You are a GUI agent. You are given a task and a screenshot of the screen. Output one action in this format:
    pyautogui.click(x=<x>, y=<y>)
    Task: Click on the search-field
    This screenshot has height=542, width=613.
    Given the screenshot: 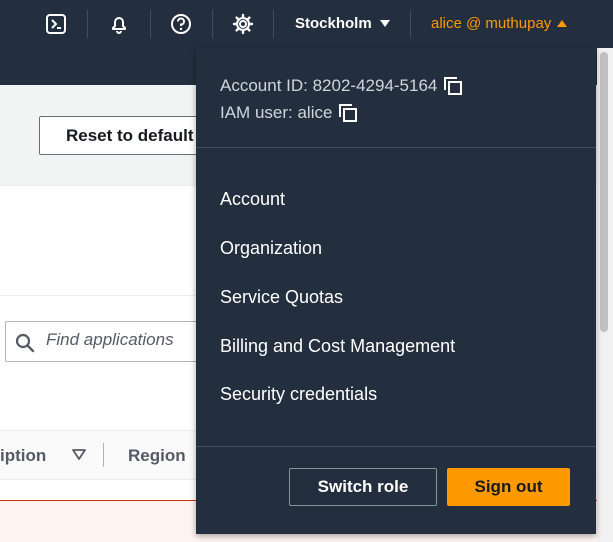 What is the action you would take?
    pyautogui.click(x=115, y=341)
    